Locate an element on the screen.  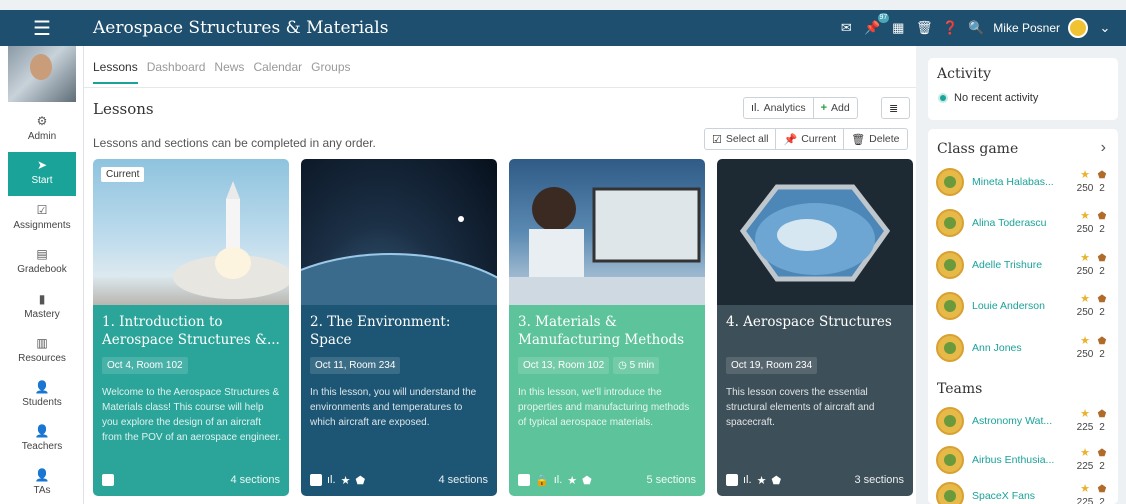
lesson-meta: Oct 4, Room 102 is located at coordinates (145, 365).